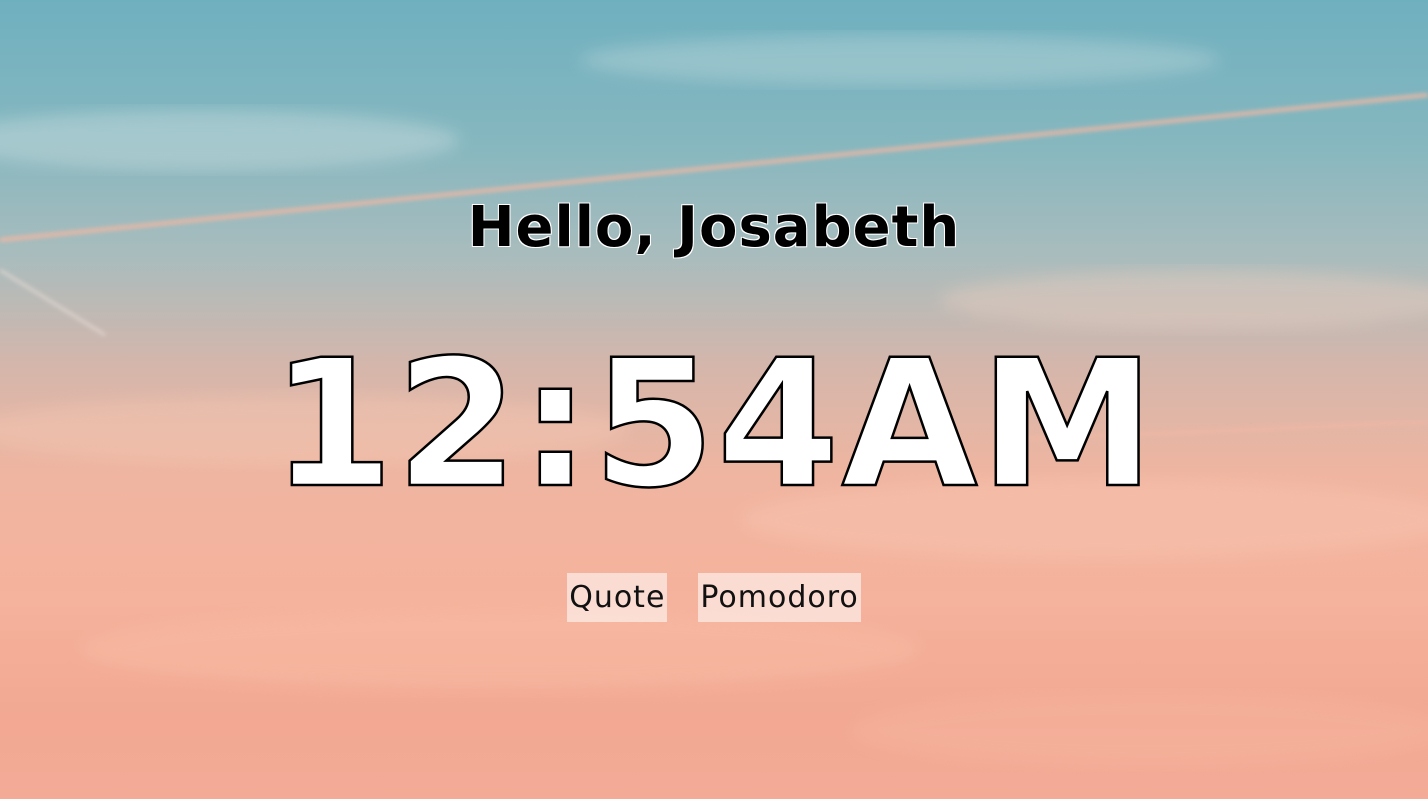 The height and width of the screenshot is (799, 1428). Describe the element at coordinates (617, 597) in the screenshot. I see `quote-button: Quote` at that location.